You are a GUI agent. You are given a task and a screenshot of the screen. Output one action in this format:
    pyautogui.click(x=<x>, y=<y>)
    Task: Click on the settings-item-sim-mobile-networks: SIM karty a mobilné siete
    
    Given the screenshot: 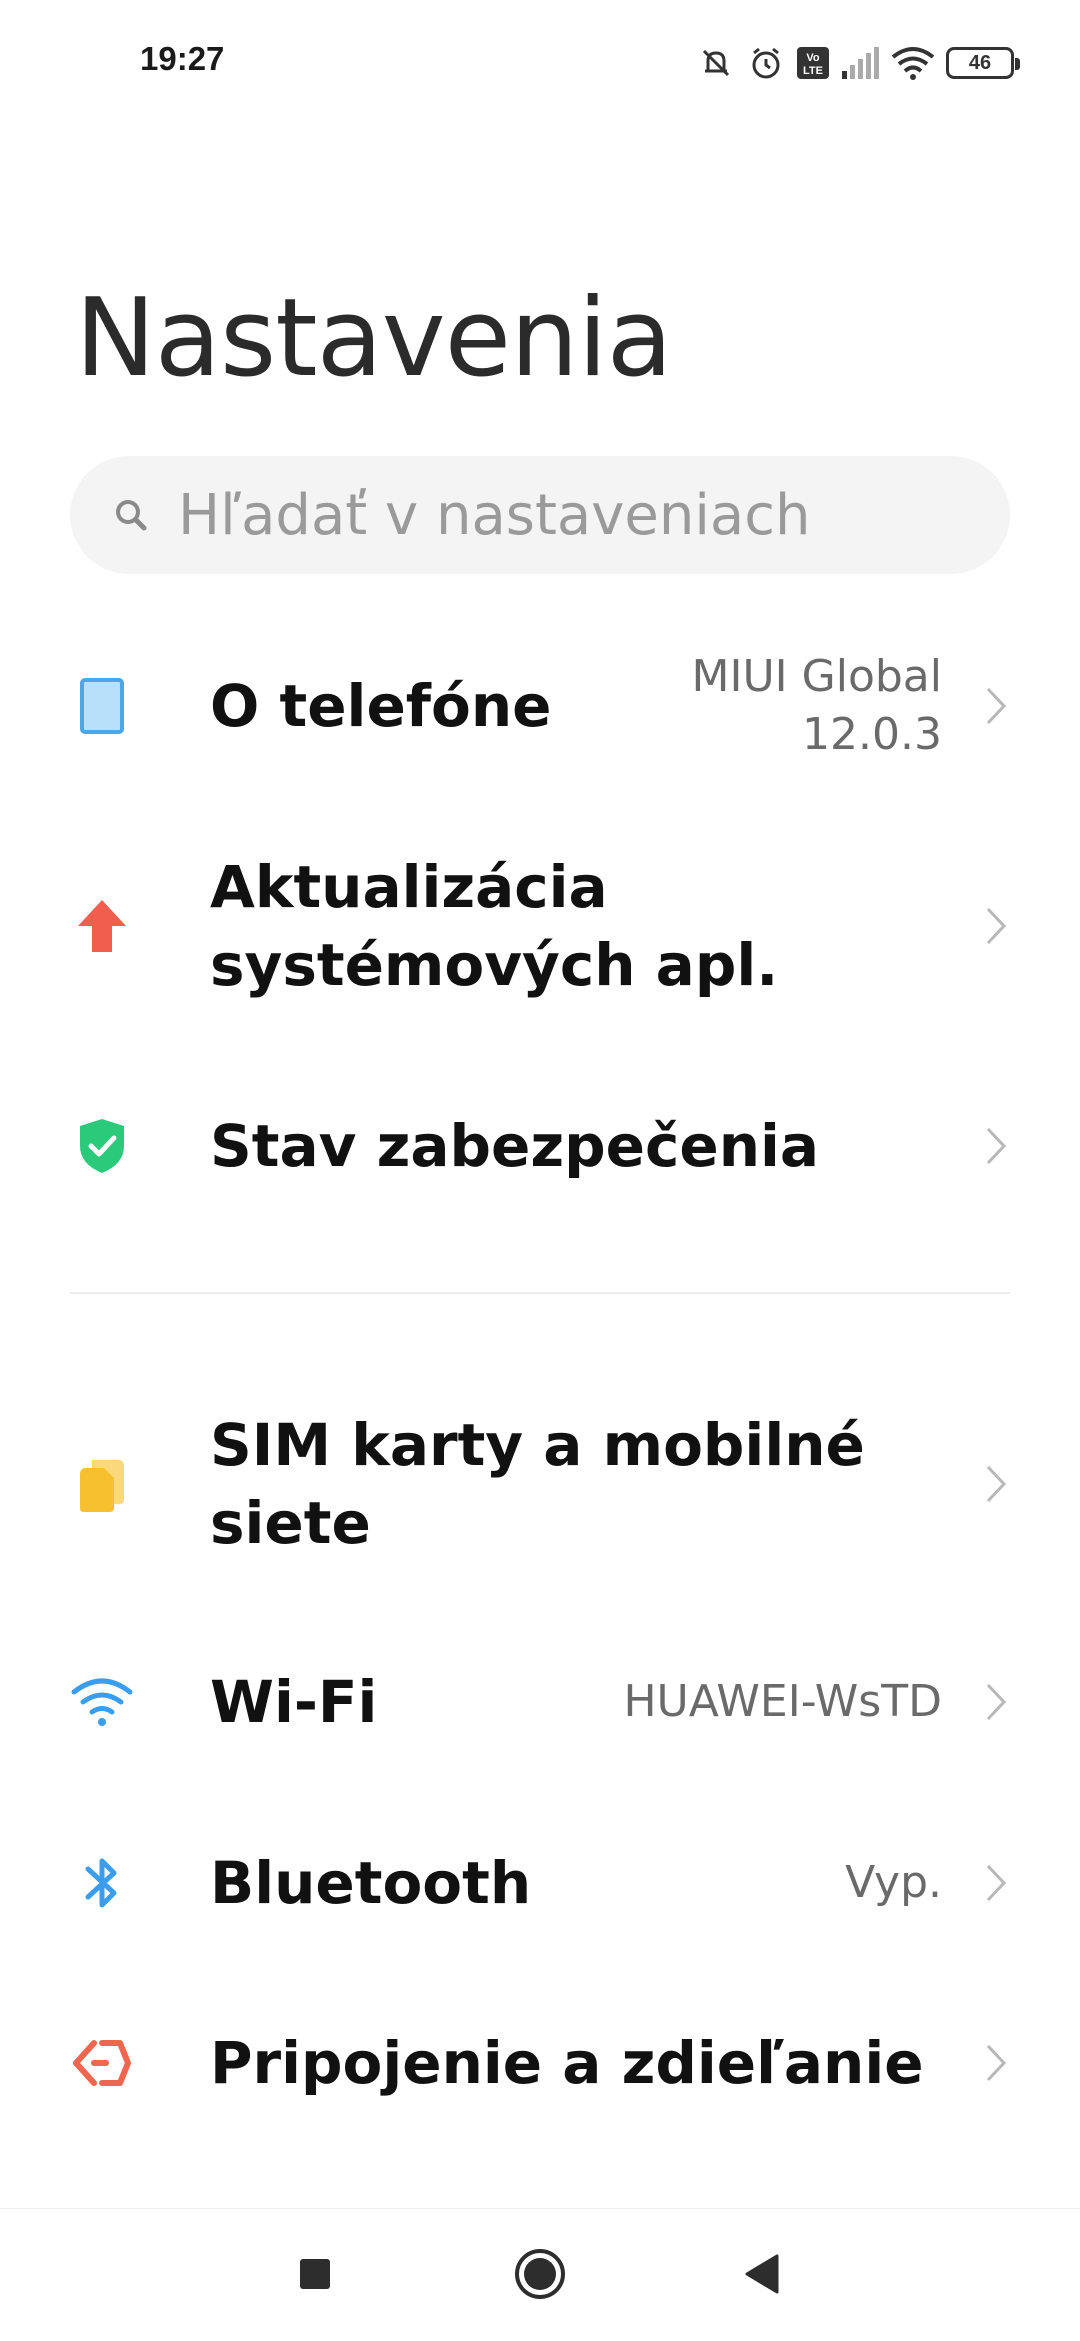 What is the action you would take?
    pyautogui.click(x=540, y=1484)
    